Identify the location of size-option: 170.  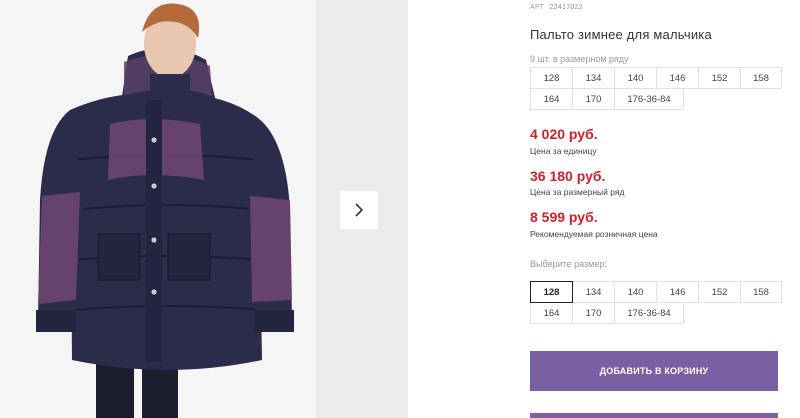
(593, 313).